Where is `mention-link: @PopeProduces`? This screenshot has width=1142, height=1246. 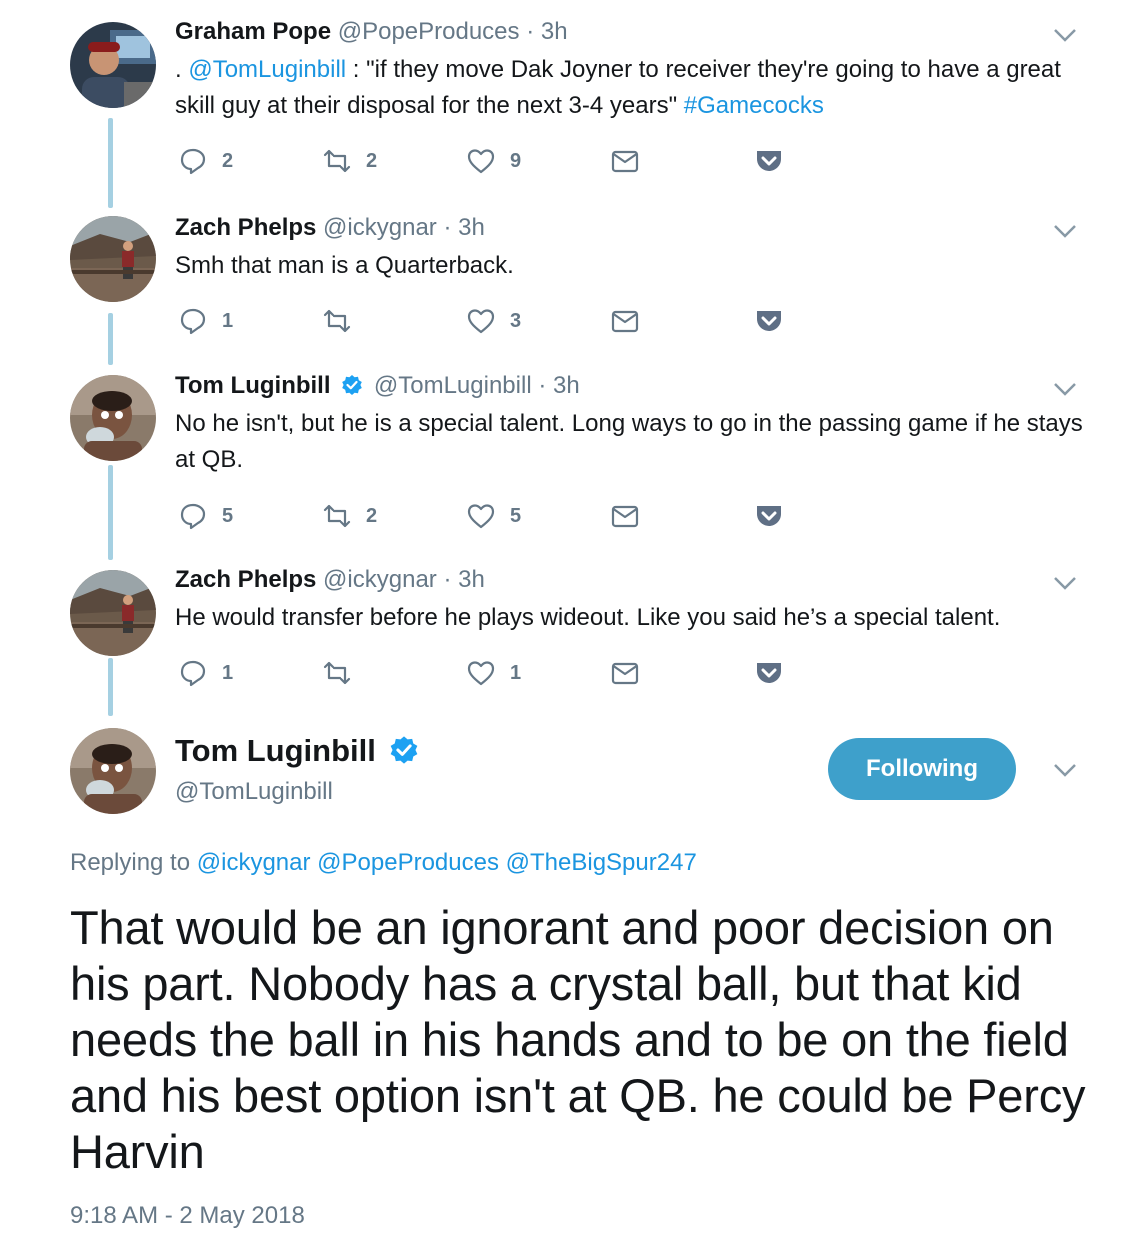
mention-link: @PopeProduces is located at coordinates (408, 862).